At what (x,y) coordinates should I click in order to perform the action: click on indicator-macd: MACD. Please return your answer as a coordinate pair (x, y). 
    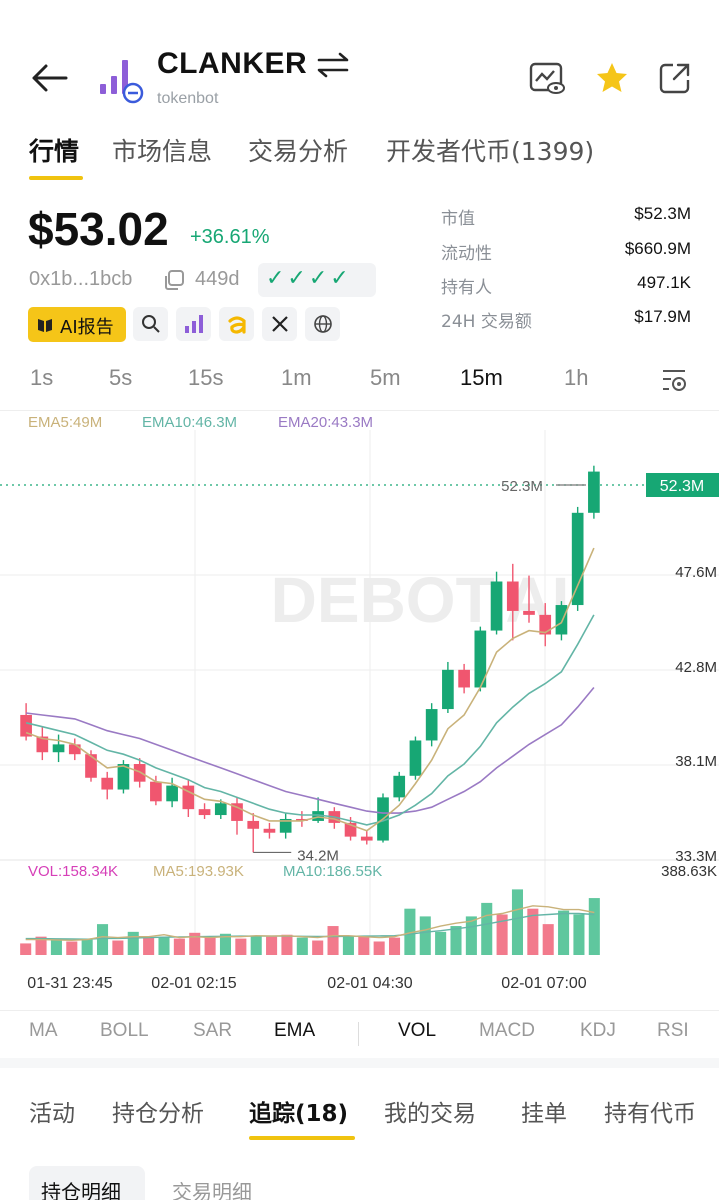
    Looking at the image, I should click on (507, 1031).